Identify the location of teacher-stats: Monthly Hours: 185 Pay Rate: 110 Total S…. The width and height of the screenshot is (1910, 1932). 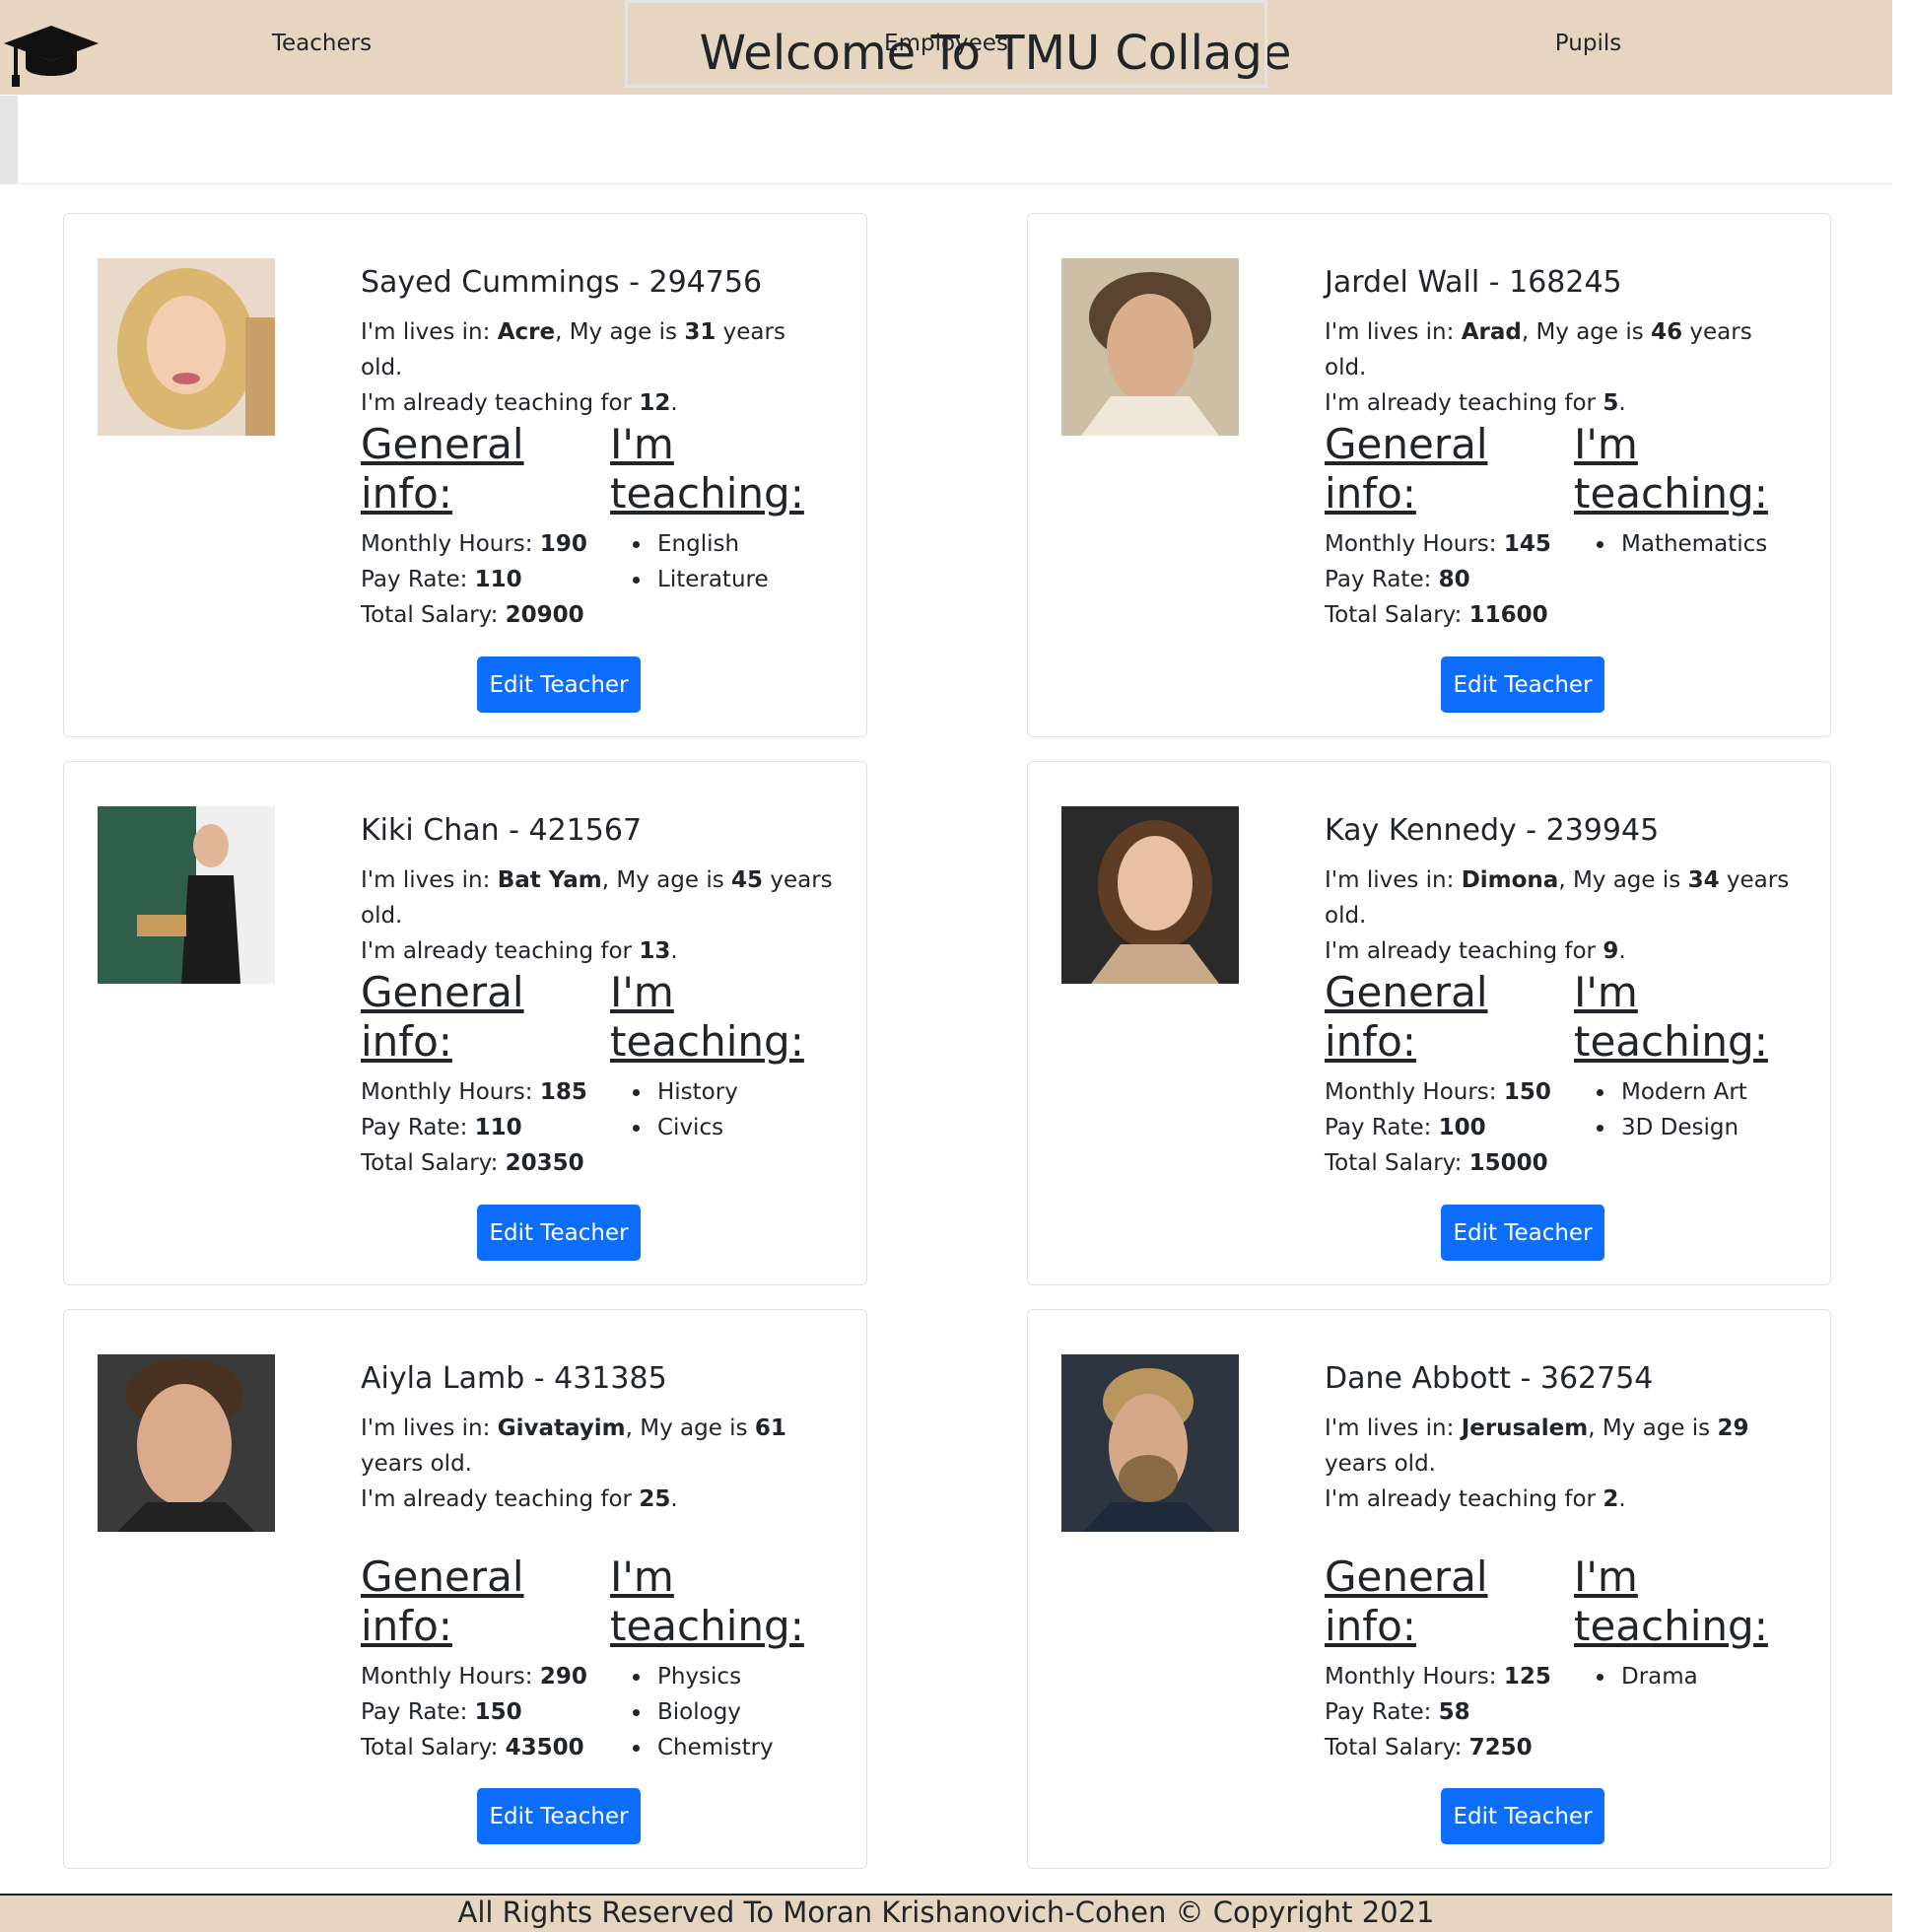
(474, 1128).